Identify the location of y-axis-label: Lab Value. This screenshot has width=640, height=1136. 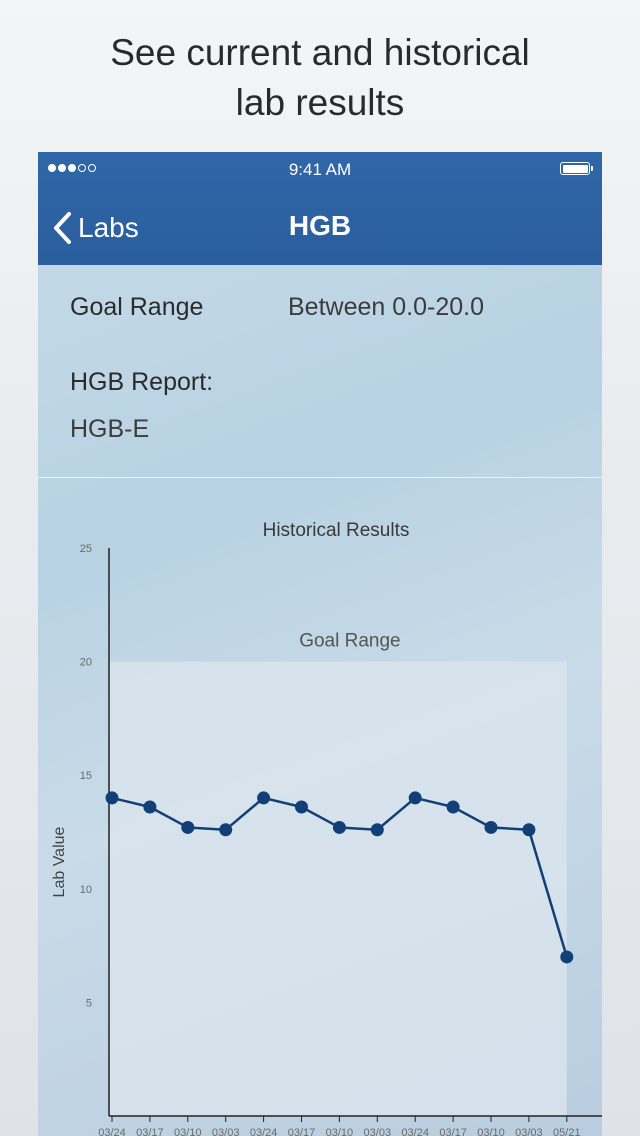
(59, 861).